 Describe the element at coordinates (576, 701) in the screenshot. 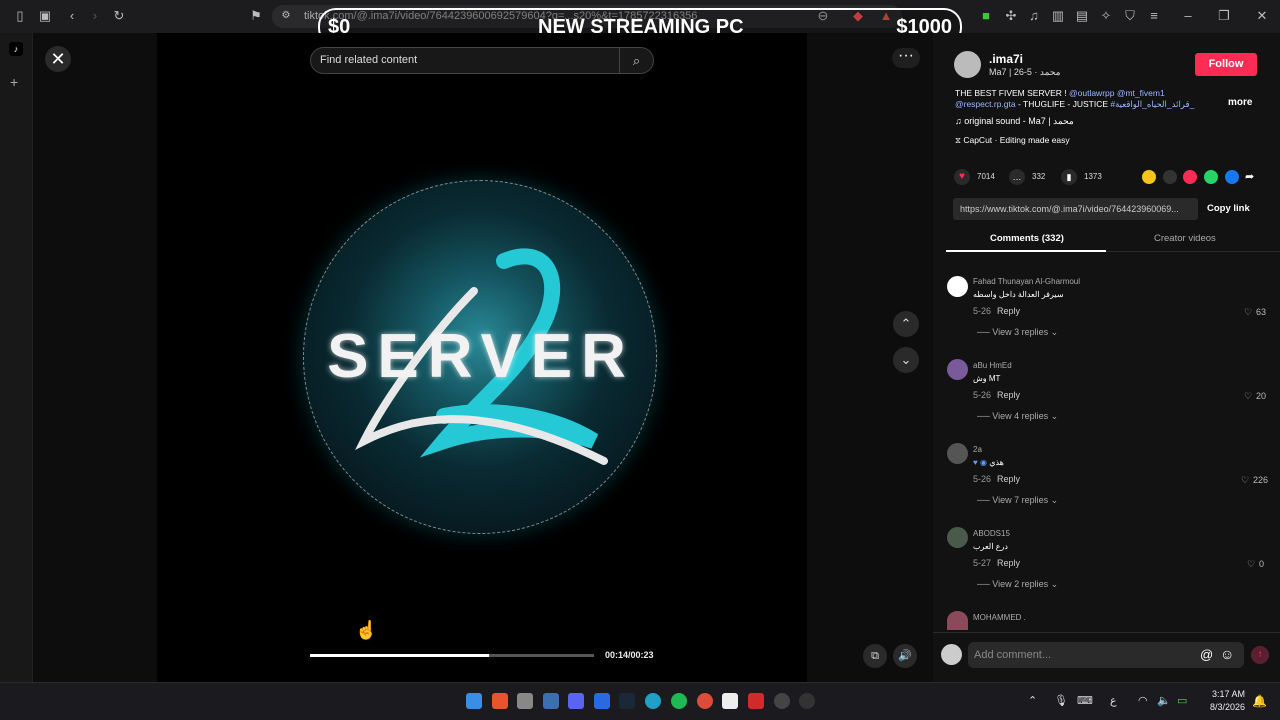

I see `discord-icon` at that location.